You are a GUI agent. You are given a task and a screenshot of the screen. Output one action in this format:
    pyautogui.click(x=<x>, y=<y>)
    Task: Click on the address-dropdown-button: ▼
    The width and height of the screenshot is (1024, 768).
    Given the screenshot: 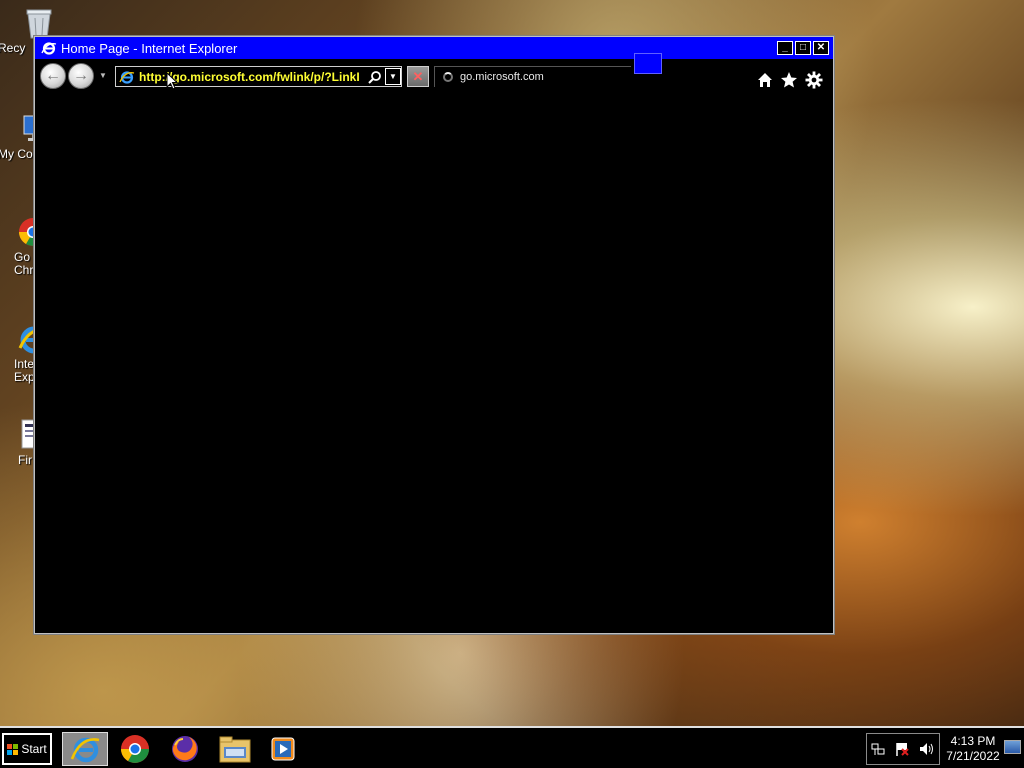 What is the action you would take?
    pyautogui.click(x=393, y=76)
    